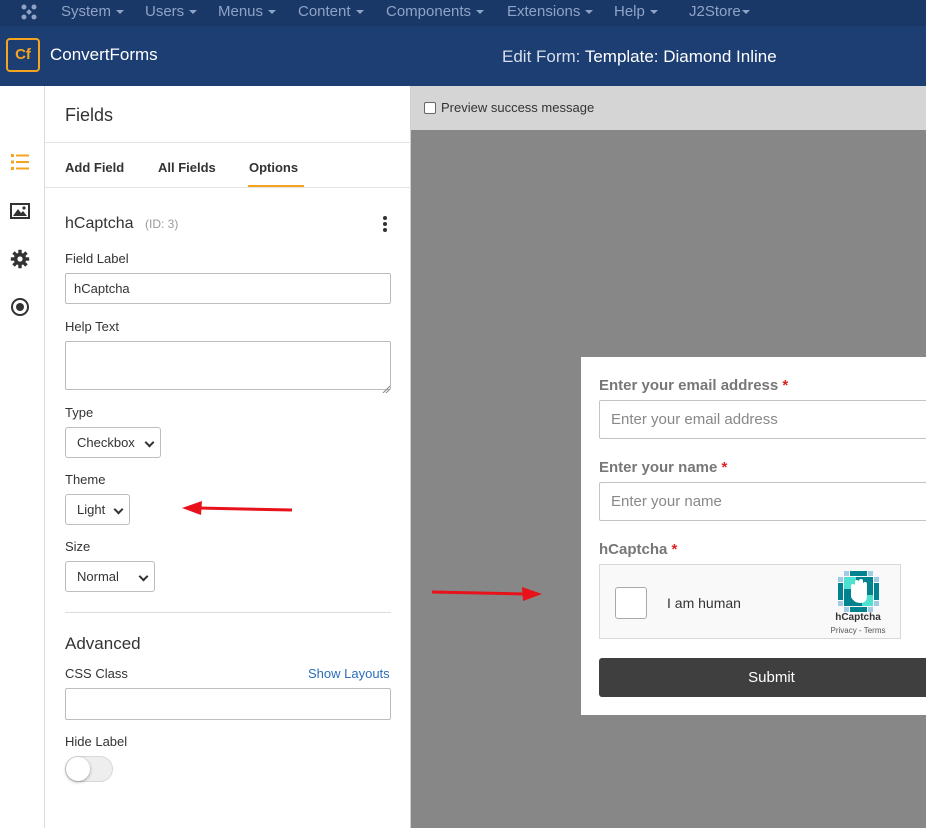 This screenshot has height=828, width=926. What do you see at coordinates (324, 11) in the screenshot?
I see `menu-label: Content` at bounding box center [324, 11].